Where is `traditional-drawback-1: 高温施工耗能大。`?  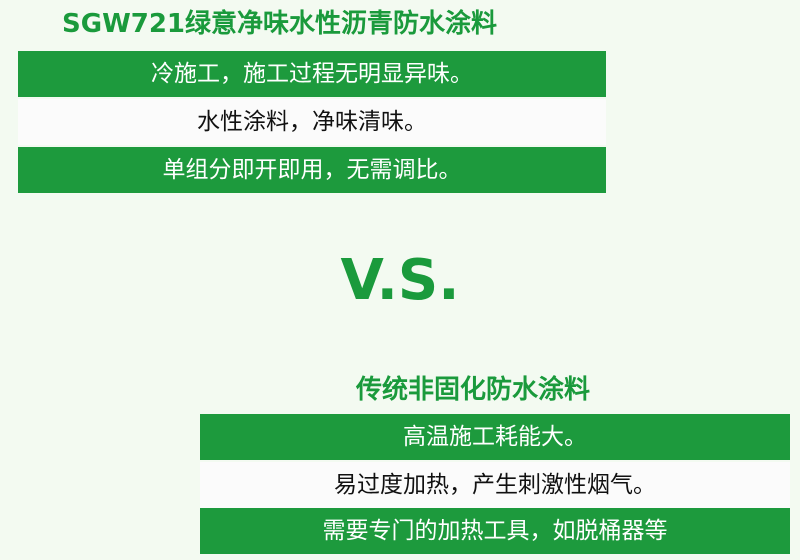 traditional-drawback-1: 高温施工耗能大。 is located at coordinates (495, 437).